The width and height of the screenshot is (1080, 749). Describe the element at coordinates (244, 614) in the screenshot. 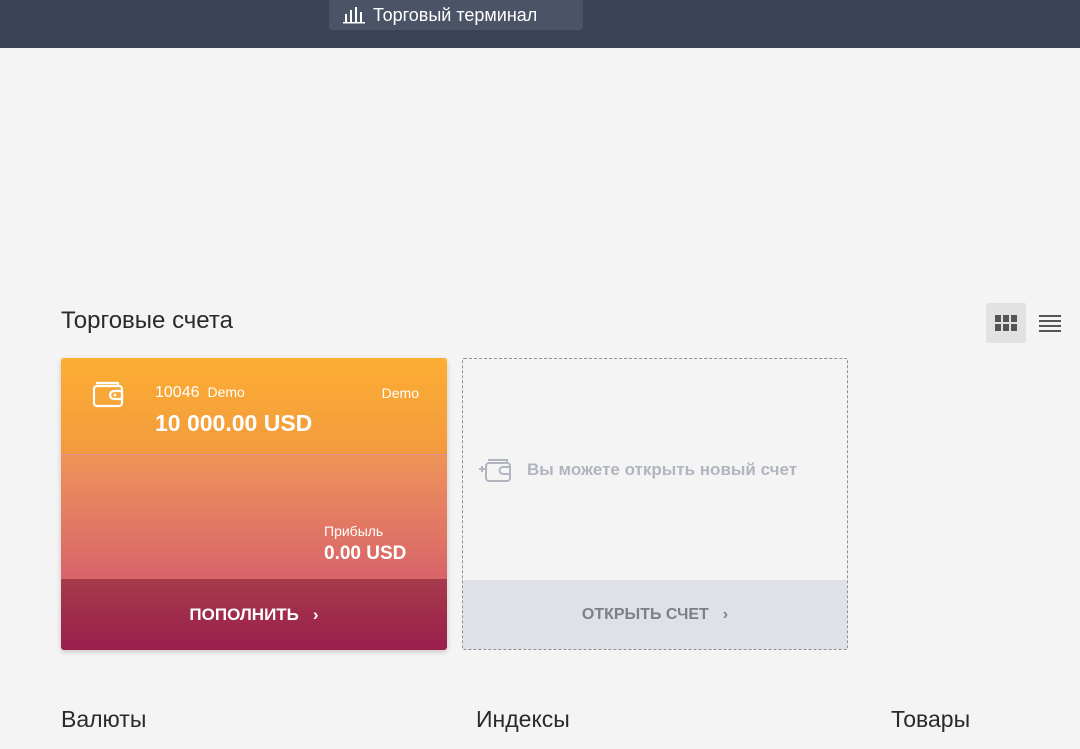

I see `deposit-button-label: ПОПОЛНИТЬ` at that location.